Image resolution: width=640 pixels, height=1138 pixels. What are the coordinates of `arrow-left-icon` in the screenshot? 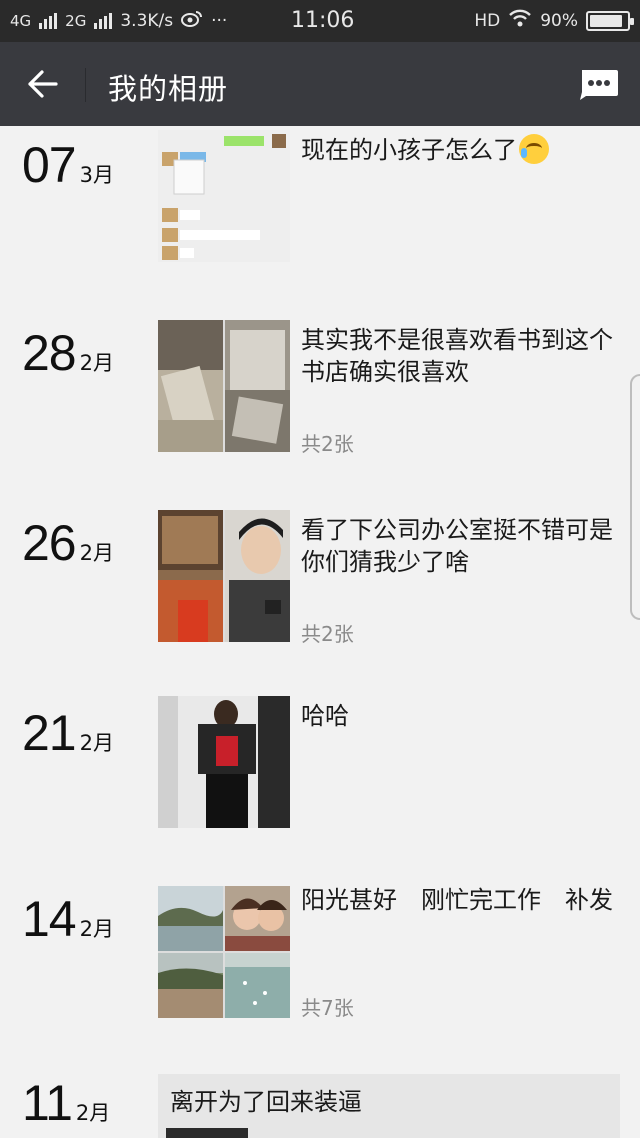 It's located at (43, 84).